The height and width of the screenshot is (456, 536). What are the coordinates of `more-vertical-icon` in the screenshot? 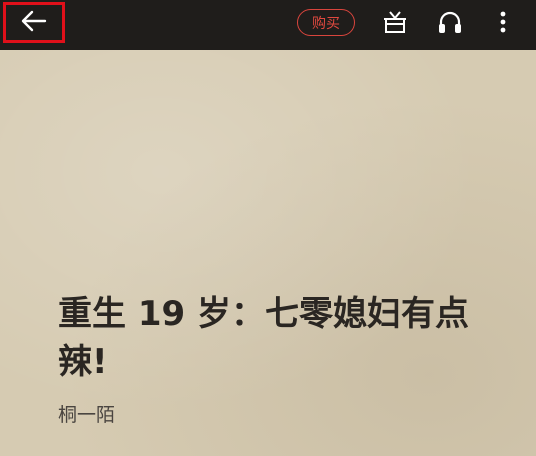 It's located at (503, 24).